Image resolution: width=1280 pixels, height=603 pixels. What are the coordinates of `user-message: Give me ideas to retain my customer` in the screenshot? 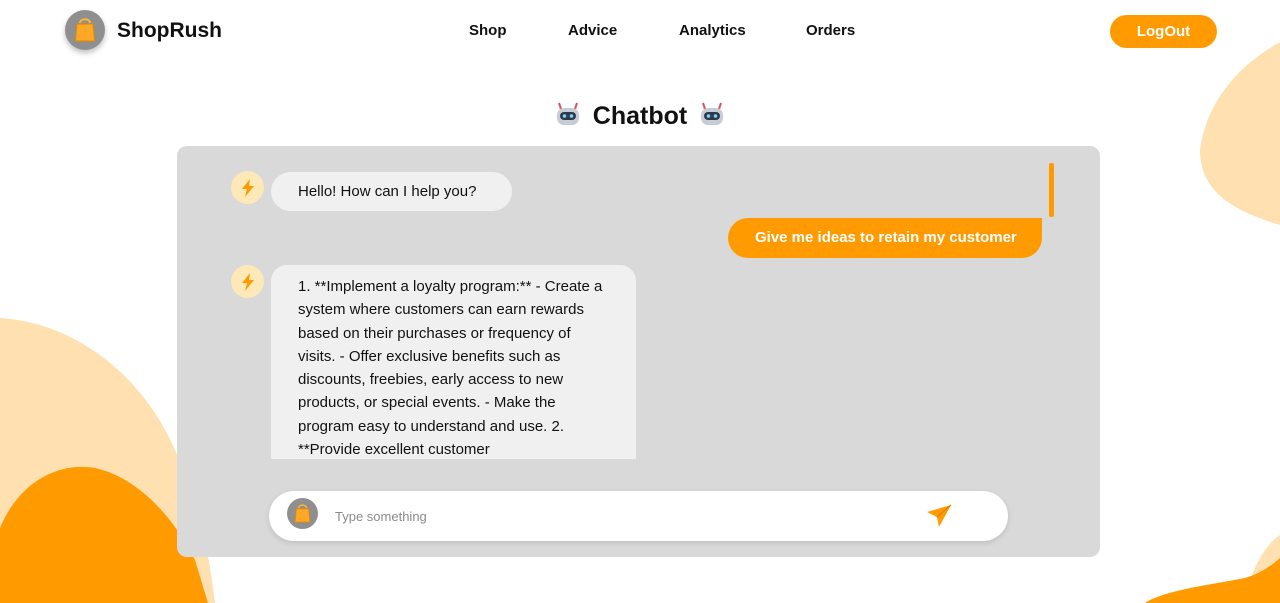 It's located at (885, 238).